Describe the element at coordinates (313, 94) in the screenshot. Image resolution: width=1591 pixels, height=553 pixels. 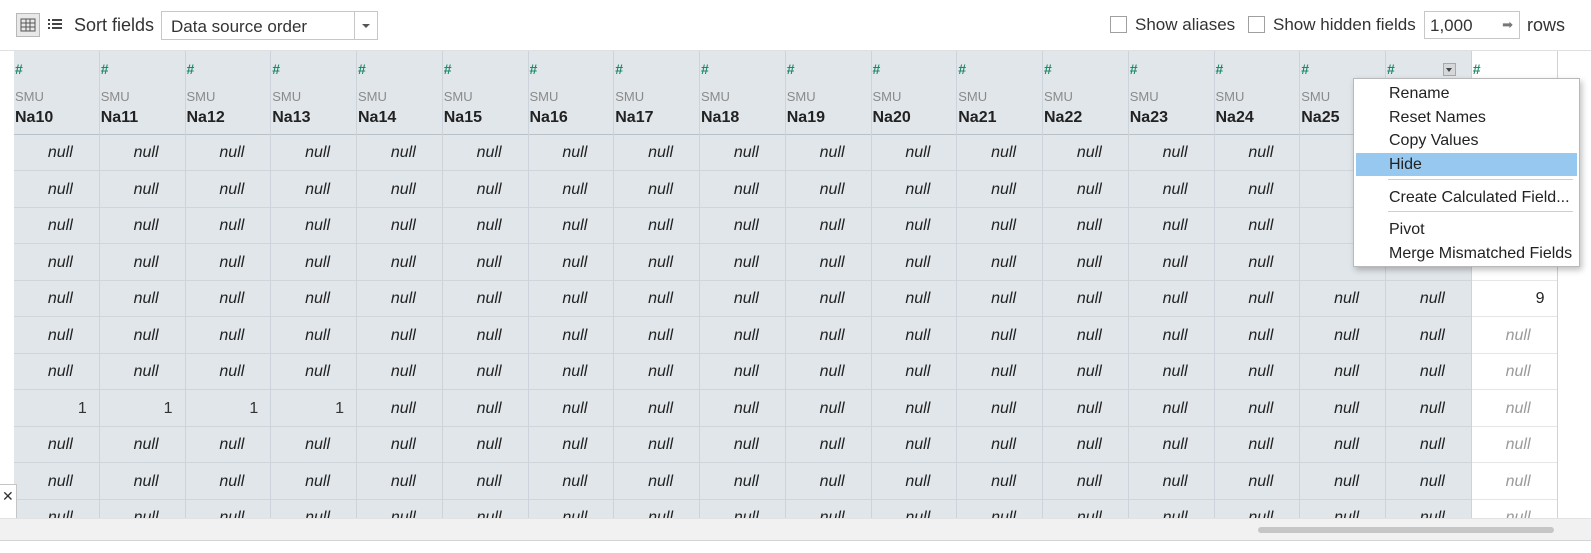
I see `column-header: # SMU Na13` at that location.